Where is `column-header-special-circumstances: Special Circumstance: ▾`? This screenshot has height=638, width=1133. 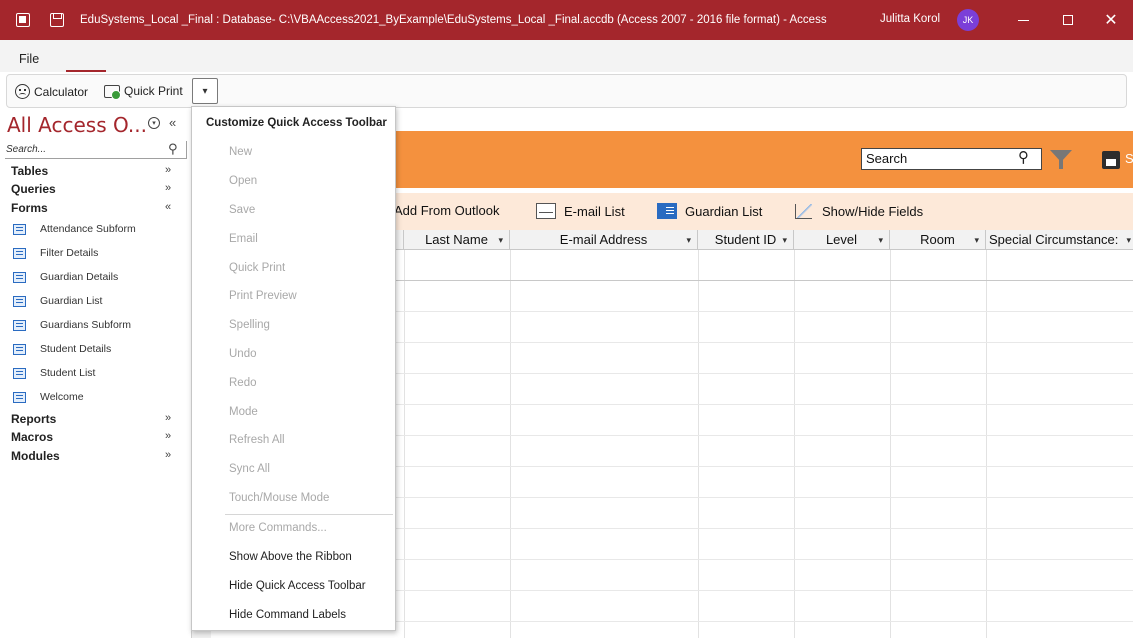
column-header-special-circumstances: Special Circumstance: ▾ is located at coordinates (1059, 240).